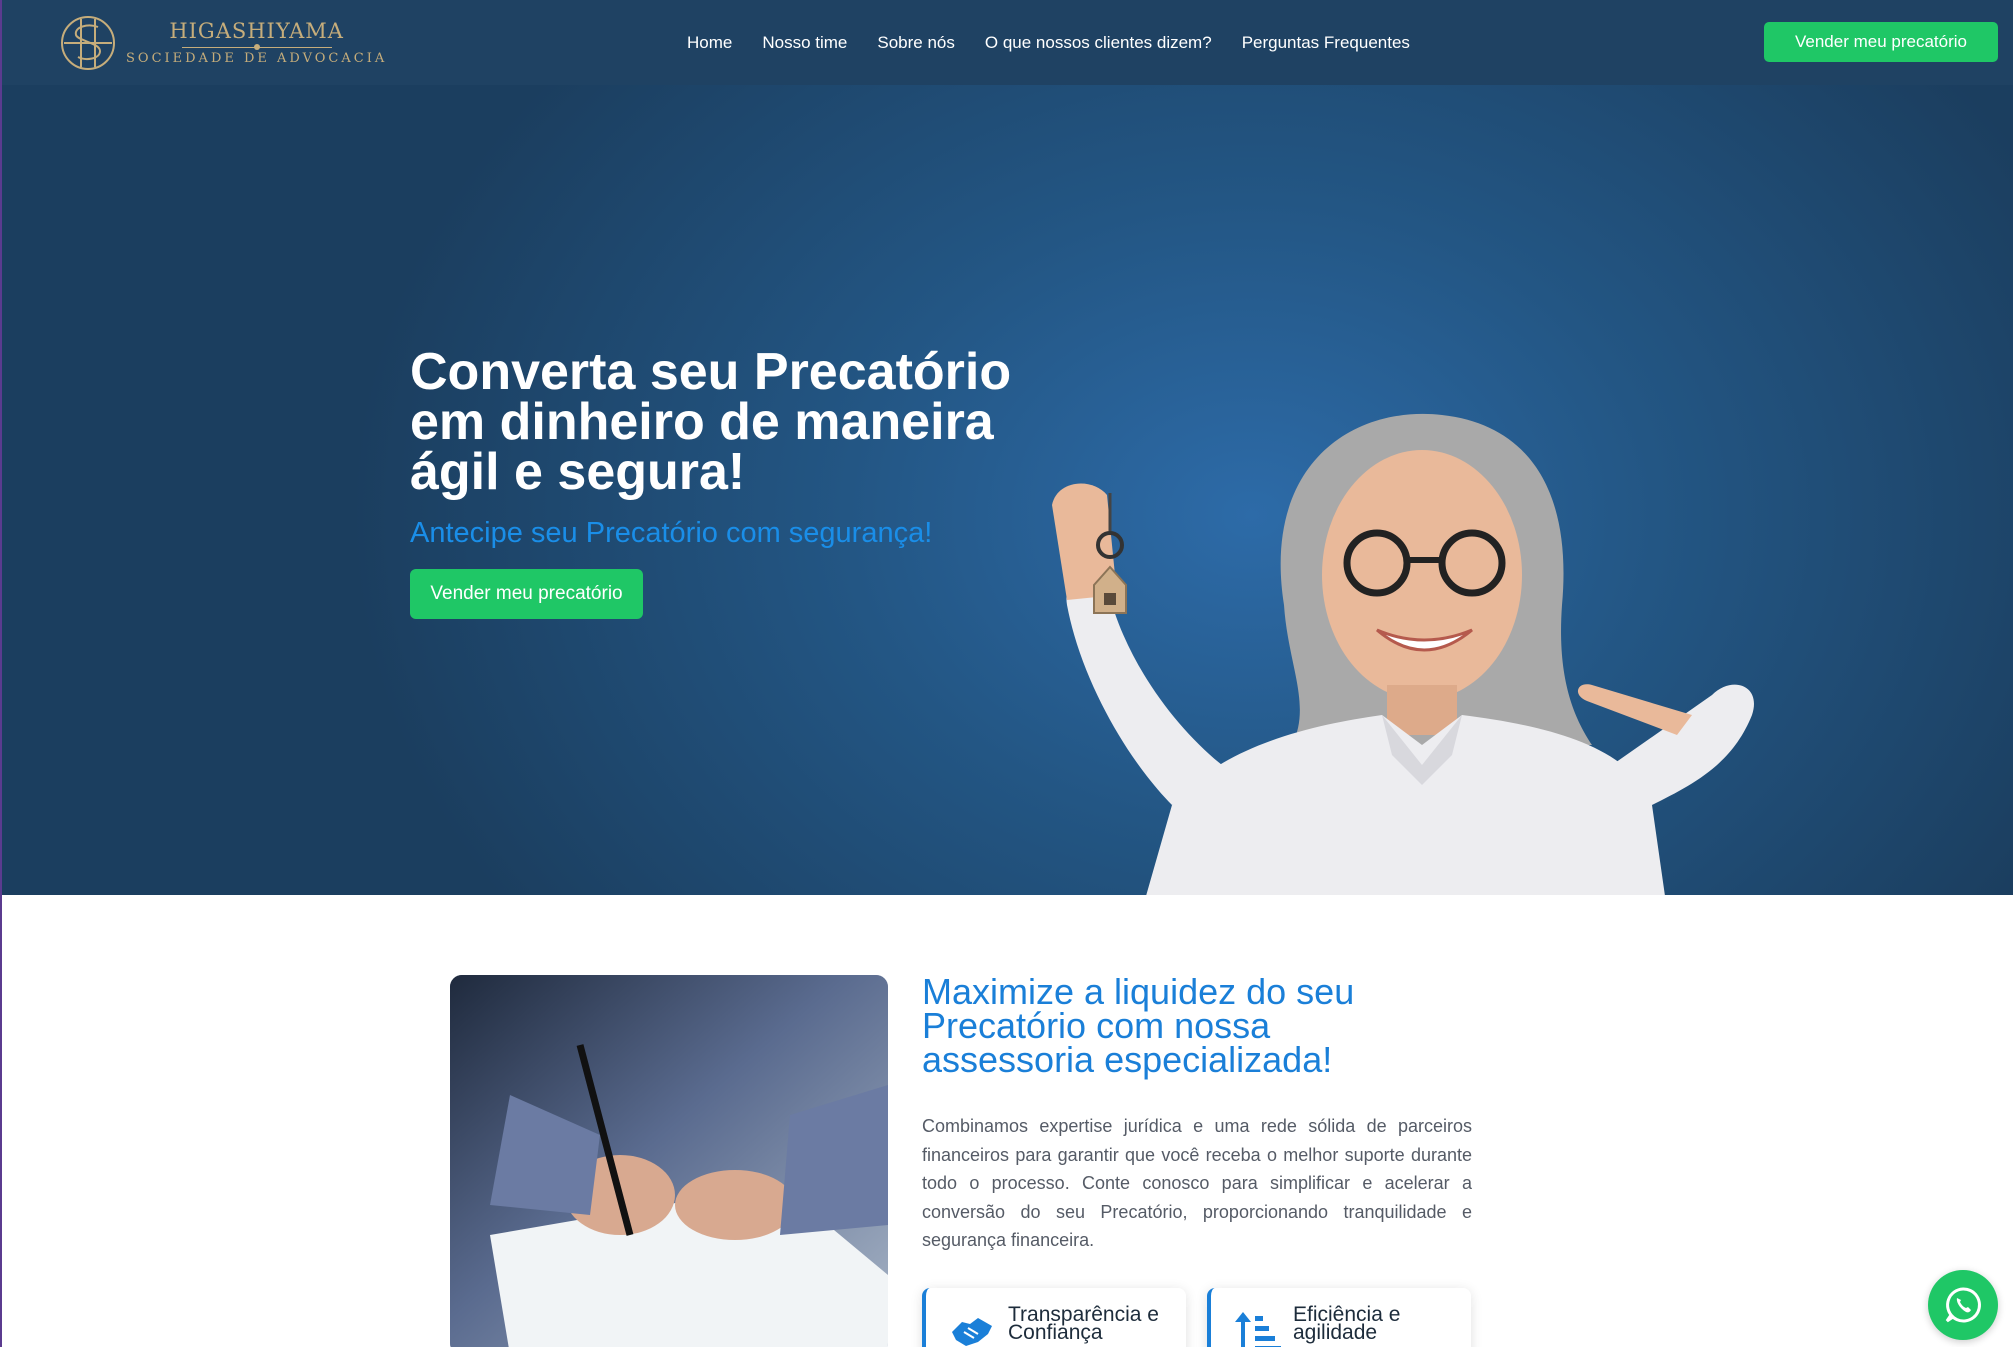 The width and height of the screenshot is (2013, 1347). I want to click on feature-card-transparencia: Transparência e Confiança, so click(1054, 1317).